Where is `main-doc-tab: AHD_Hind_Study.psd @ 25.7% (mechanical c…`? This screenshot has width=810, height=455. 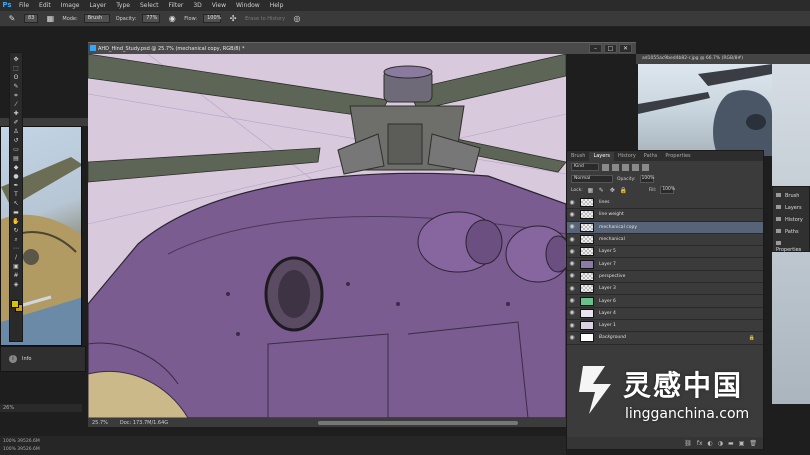
main-doc-tab: AHD_Hind_Study.psd @ 25.7% (mechanical c… is located at coordinates (166, 49).